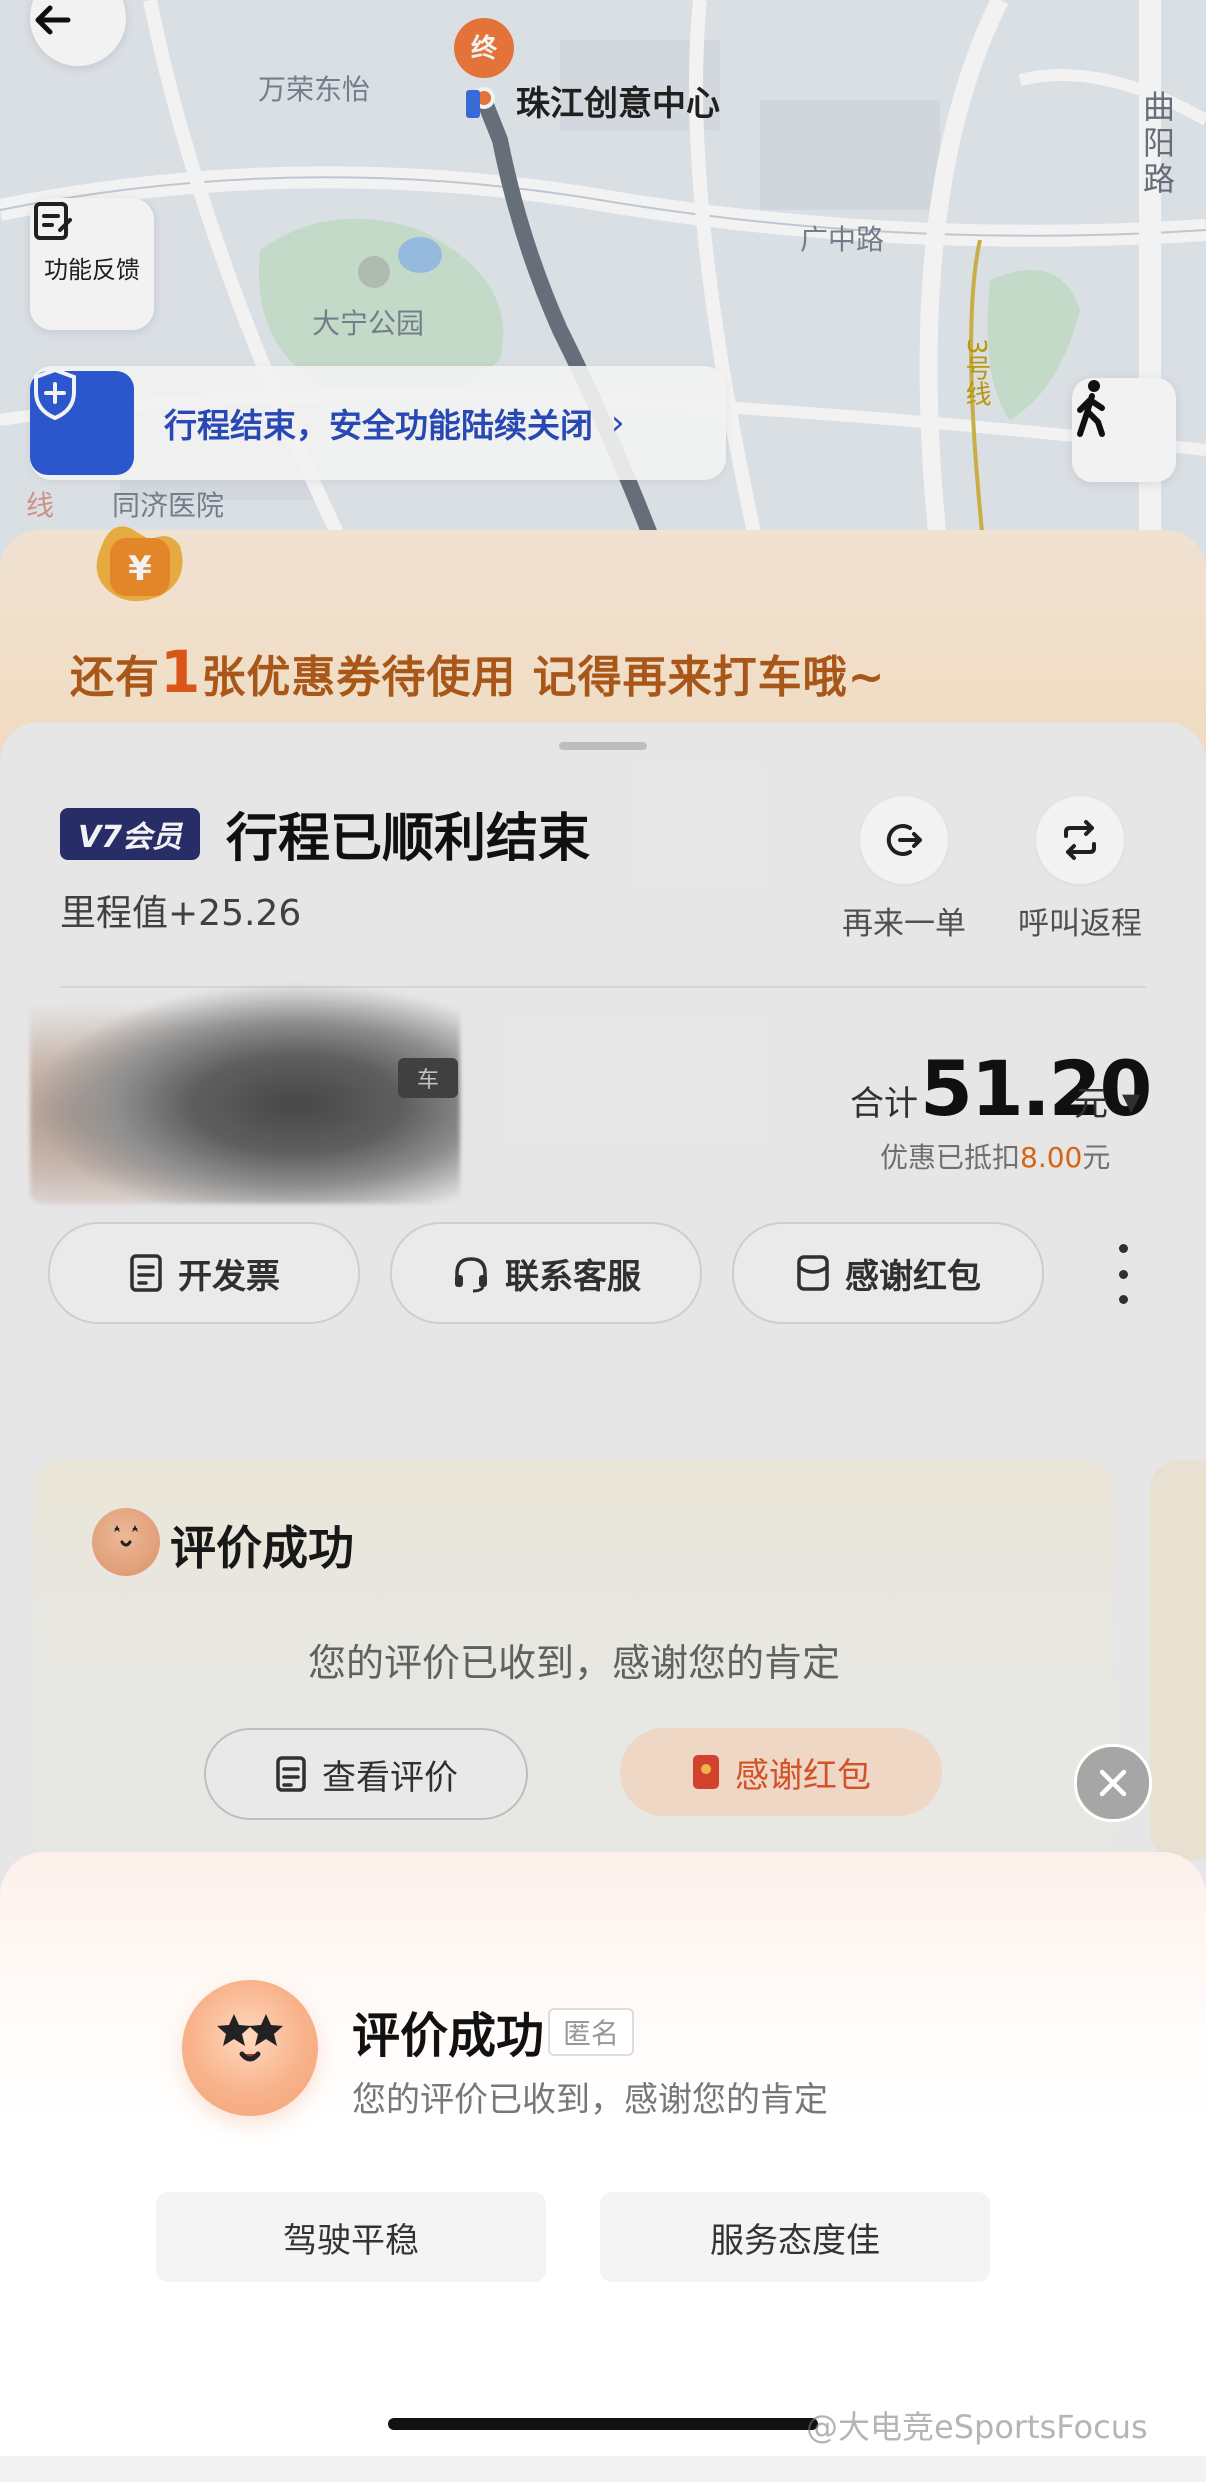 The image size is (1206, 2482). I want to click on rating-tag-good-service: 服务态度佳, so click(795, 2237).